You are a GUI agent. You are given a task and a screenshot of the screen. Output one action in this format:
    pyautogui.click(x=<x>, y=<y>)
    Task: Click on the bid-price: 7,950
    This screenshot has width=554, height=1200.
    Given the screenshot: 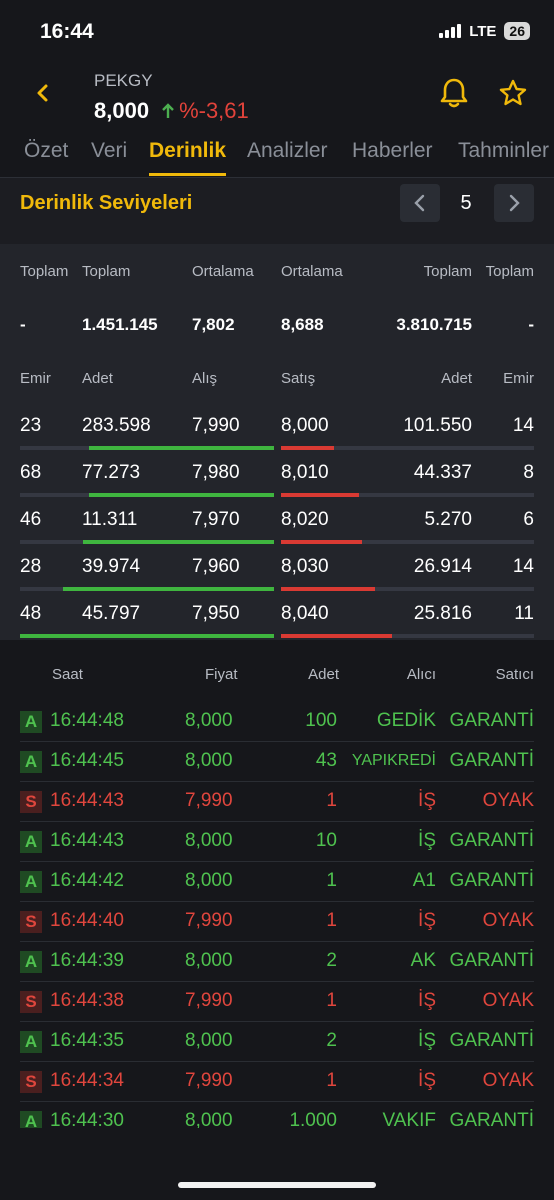 What is the action you would take?
    pyautogui.click(x=216, y=613)
    